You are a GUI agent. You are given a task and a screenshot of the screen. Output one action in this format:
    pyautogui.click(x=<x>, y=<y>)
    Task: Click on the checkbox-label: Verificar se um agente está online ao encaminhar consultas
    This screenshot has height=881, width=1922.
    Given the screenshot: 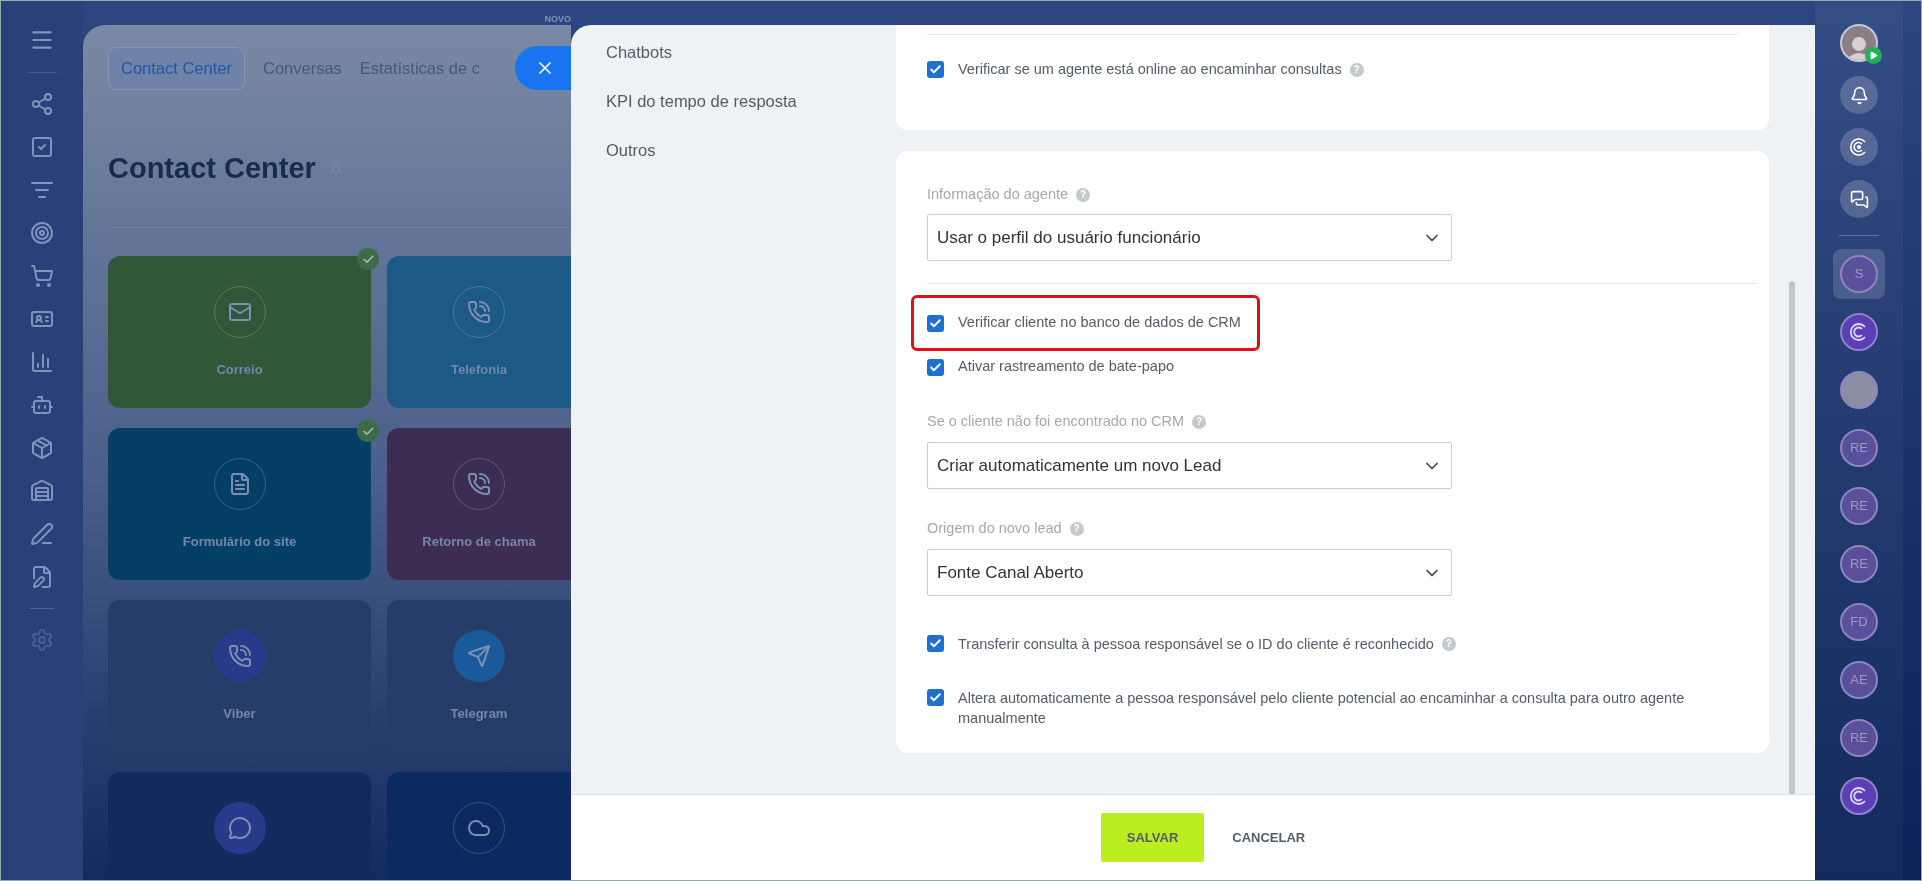 What is the action you would take?
    pyautogui.click(x=1150, y=69)
    